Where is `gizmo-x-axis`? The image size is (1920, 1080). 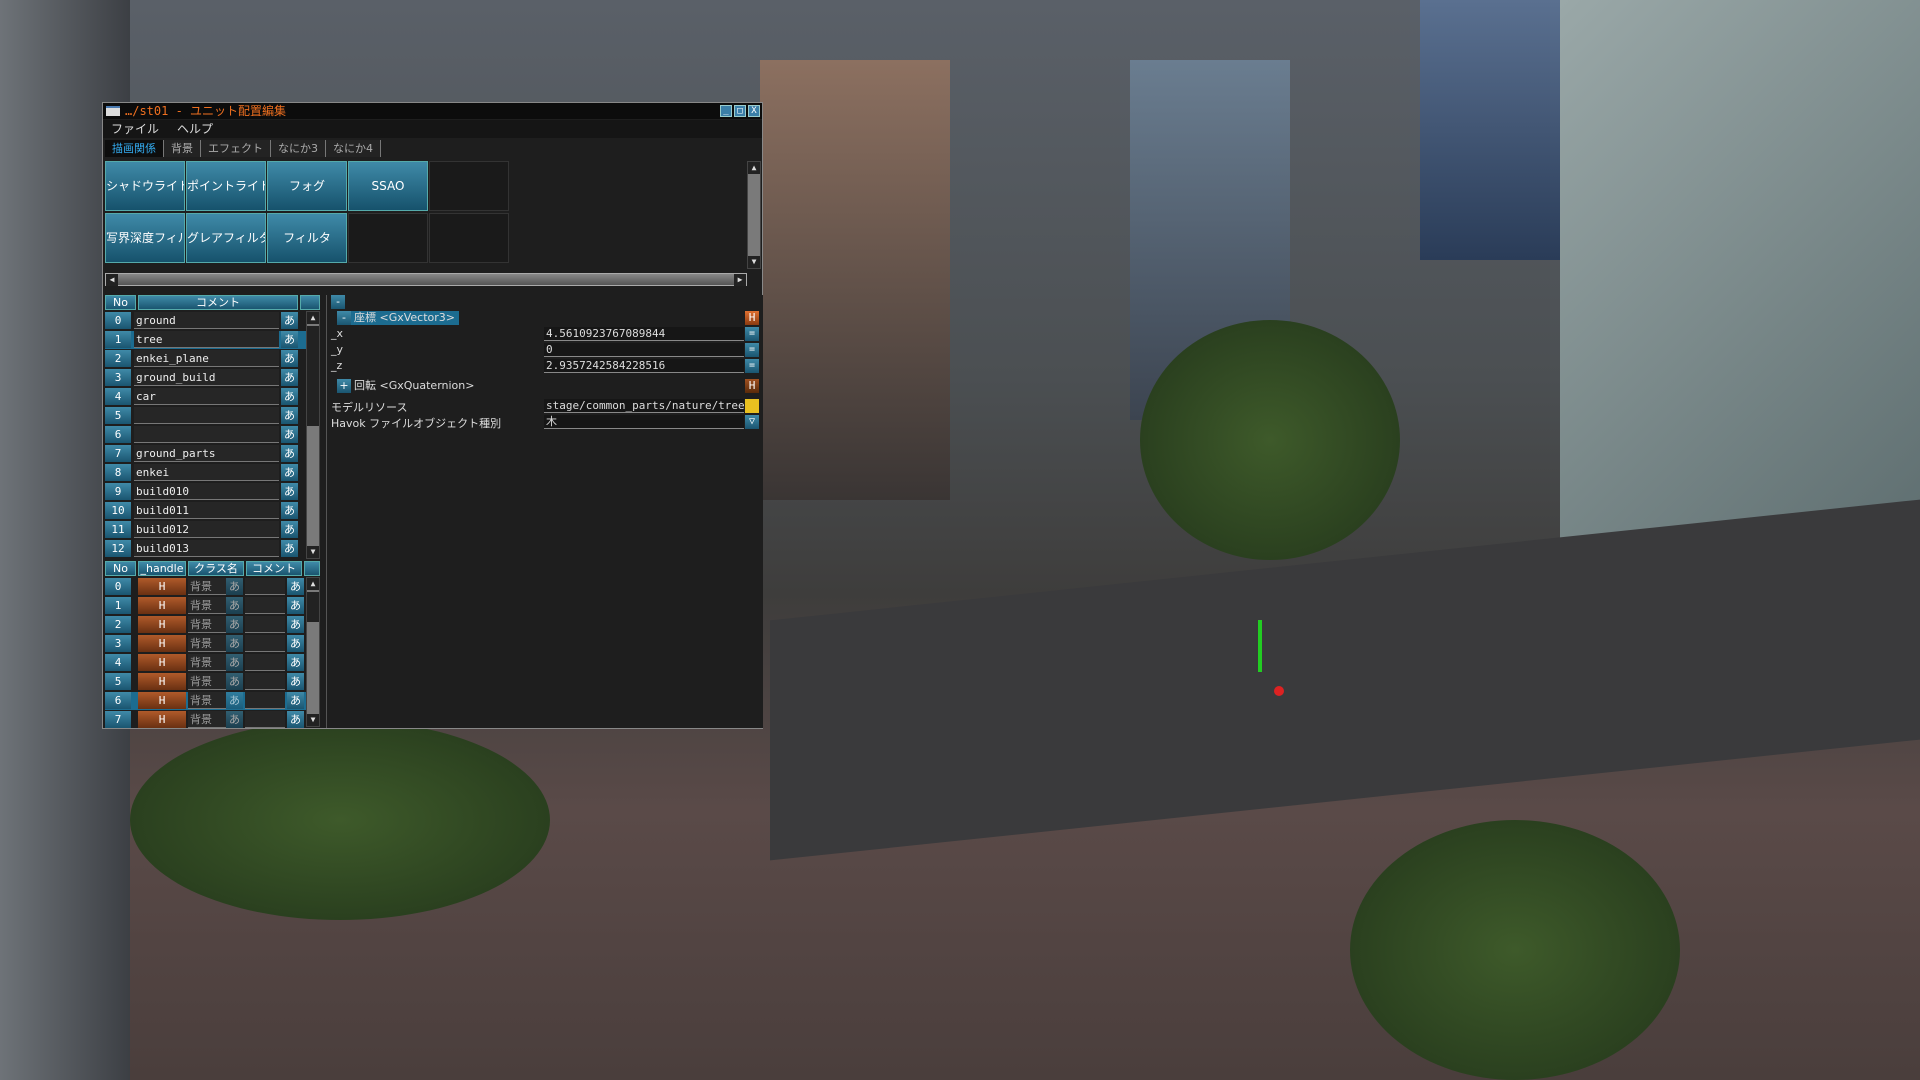
gizmo-x-axis is located at coordinates (1279, 691).